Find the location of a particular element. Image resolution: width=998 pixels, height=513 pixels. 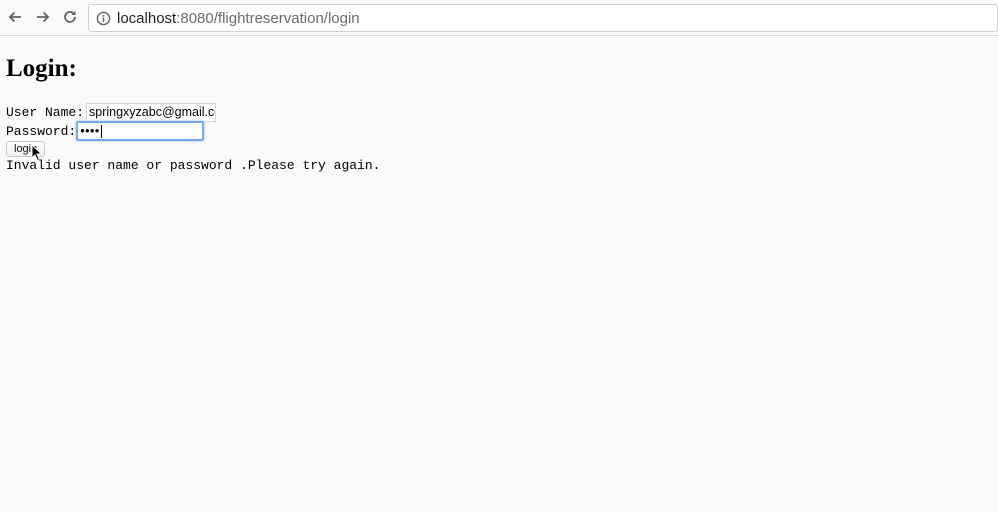

password-input: •••• is located at coordinates (140, 131).